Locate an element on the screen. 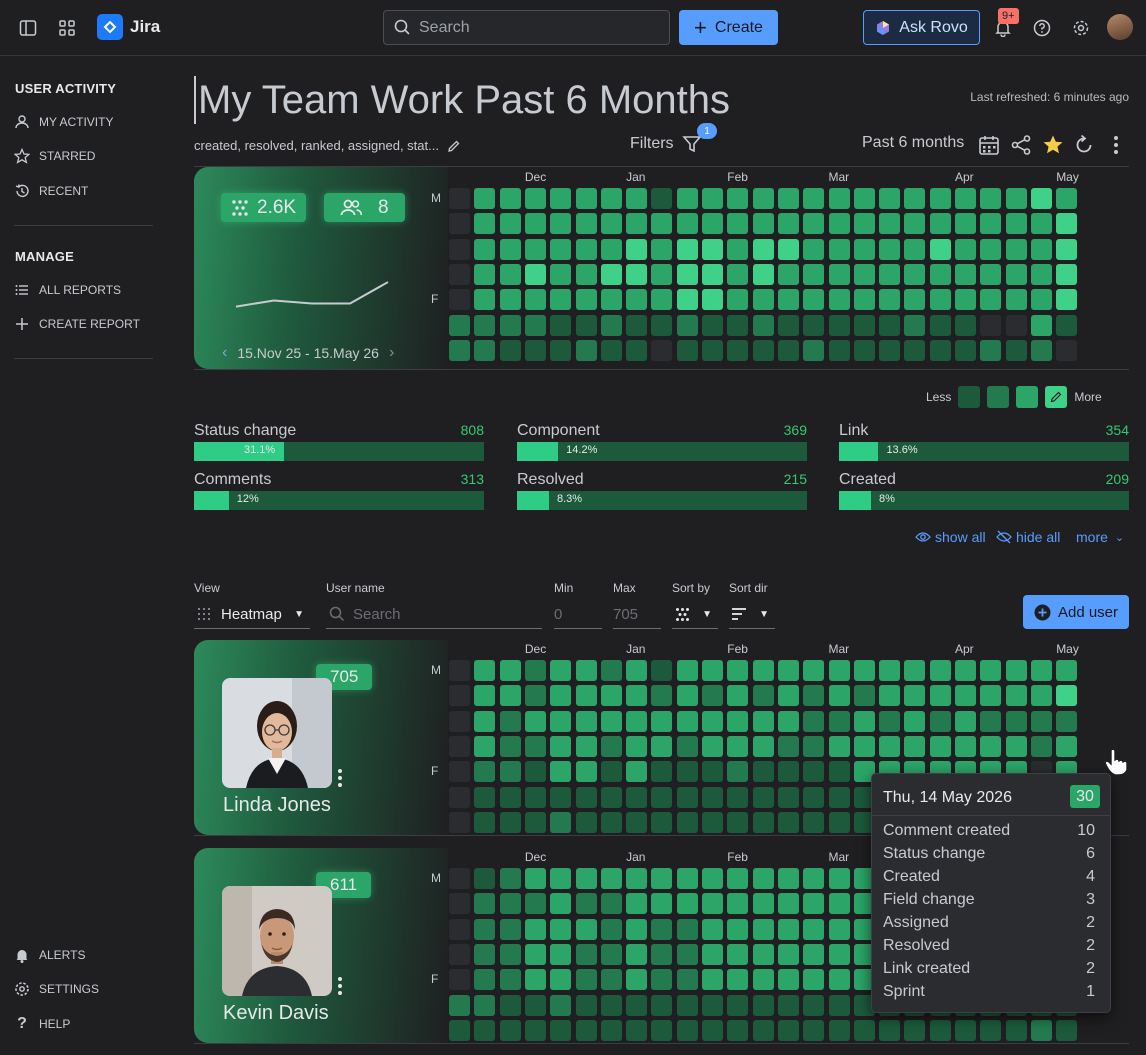 Image resolution: width=1146 pixels, height=1055 pixels. view-select: Heatmap ▼ is located at coordinates (252, 614).